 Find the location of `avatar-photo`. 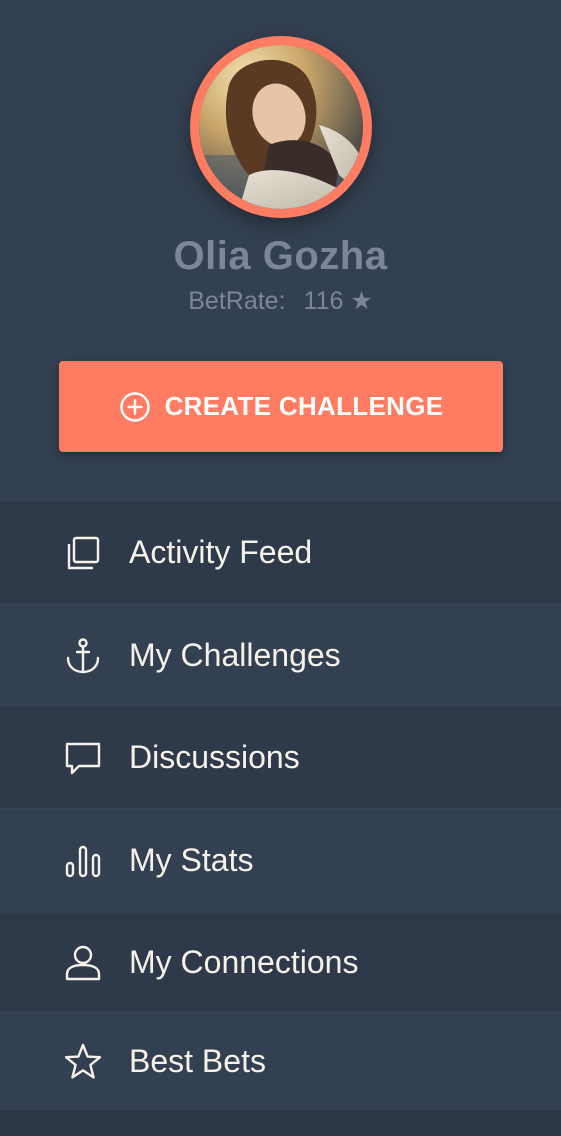

avatar-photo is located at coordinates (281, 127).